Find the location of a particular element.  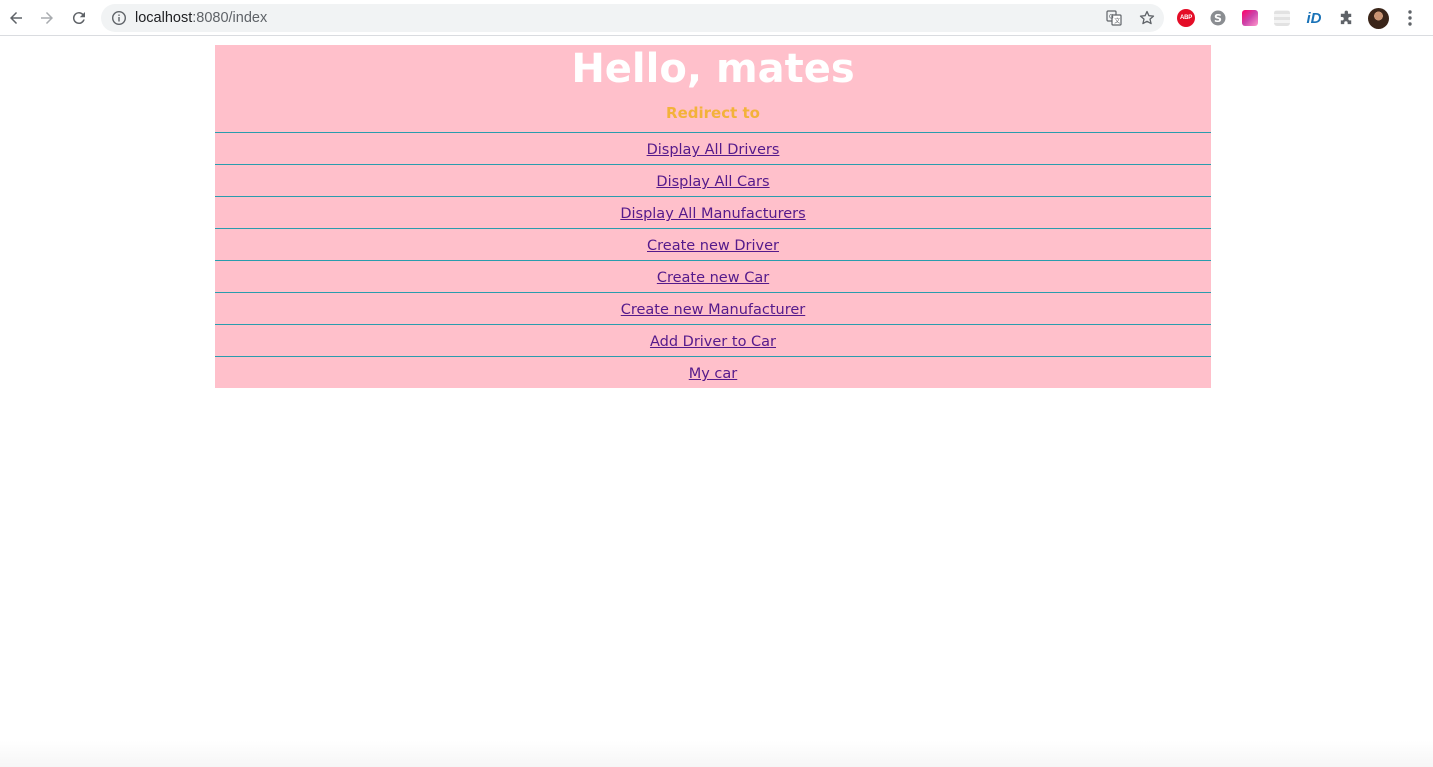

translate-icon: G 文 is located at coordinates (1114, 18).